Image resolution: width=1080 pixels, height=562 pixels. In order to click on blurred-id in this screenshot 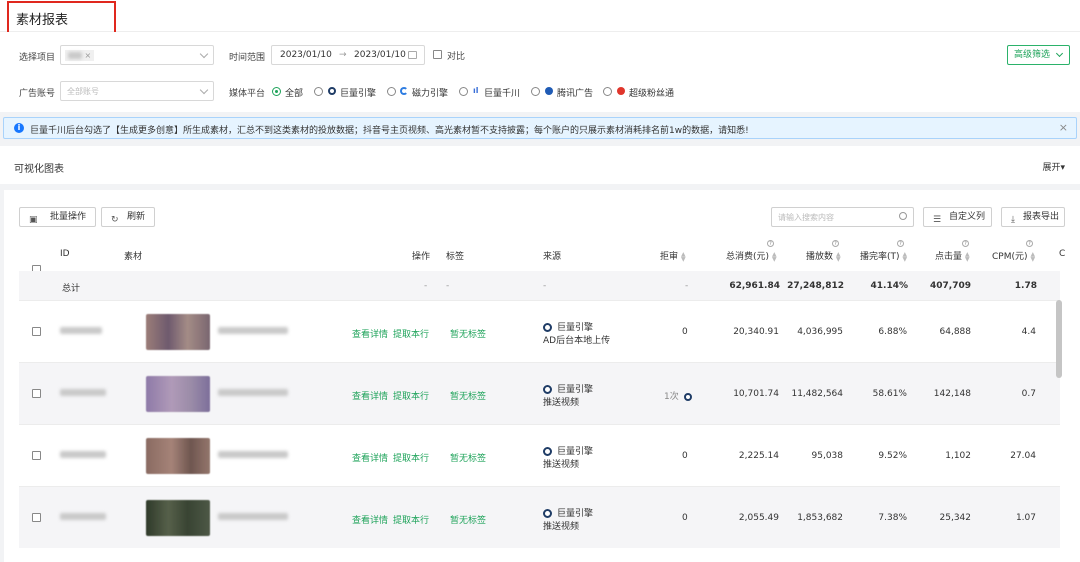, I will do `click(83, 392)`.